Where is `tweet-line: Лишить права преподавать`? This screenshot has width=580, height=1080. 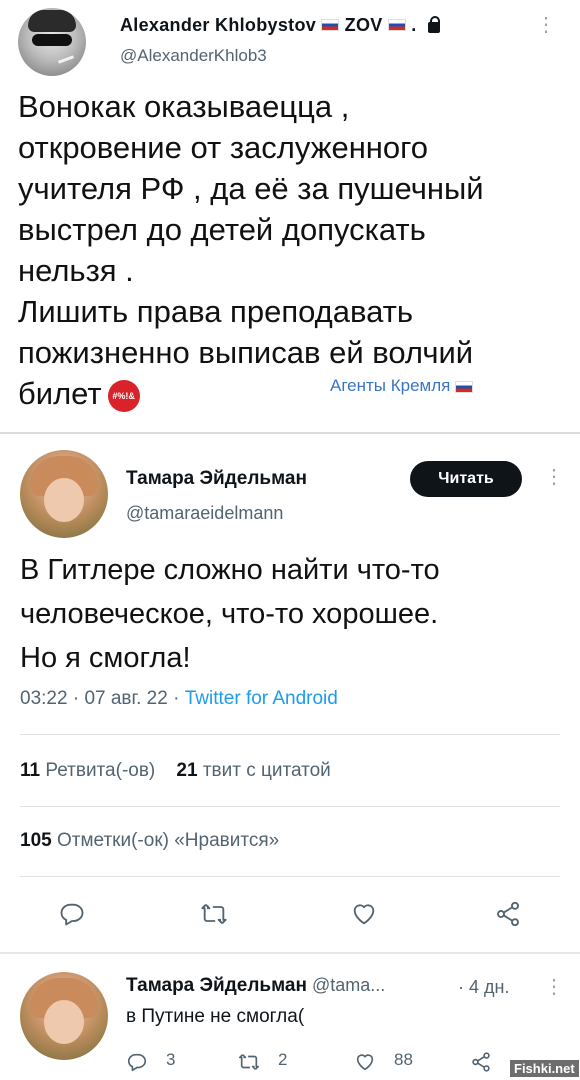
tweet-line: Лишить права преподавать is located at coordinates (216, 311).